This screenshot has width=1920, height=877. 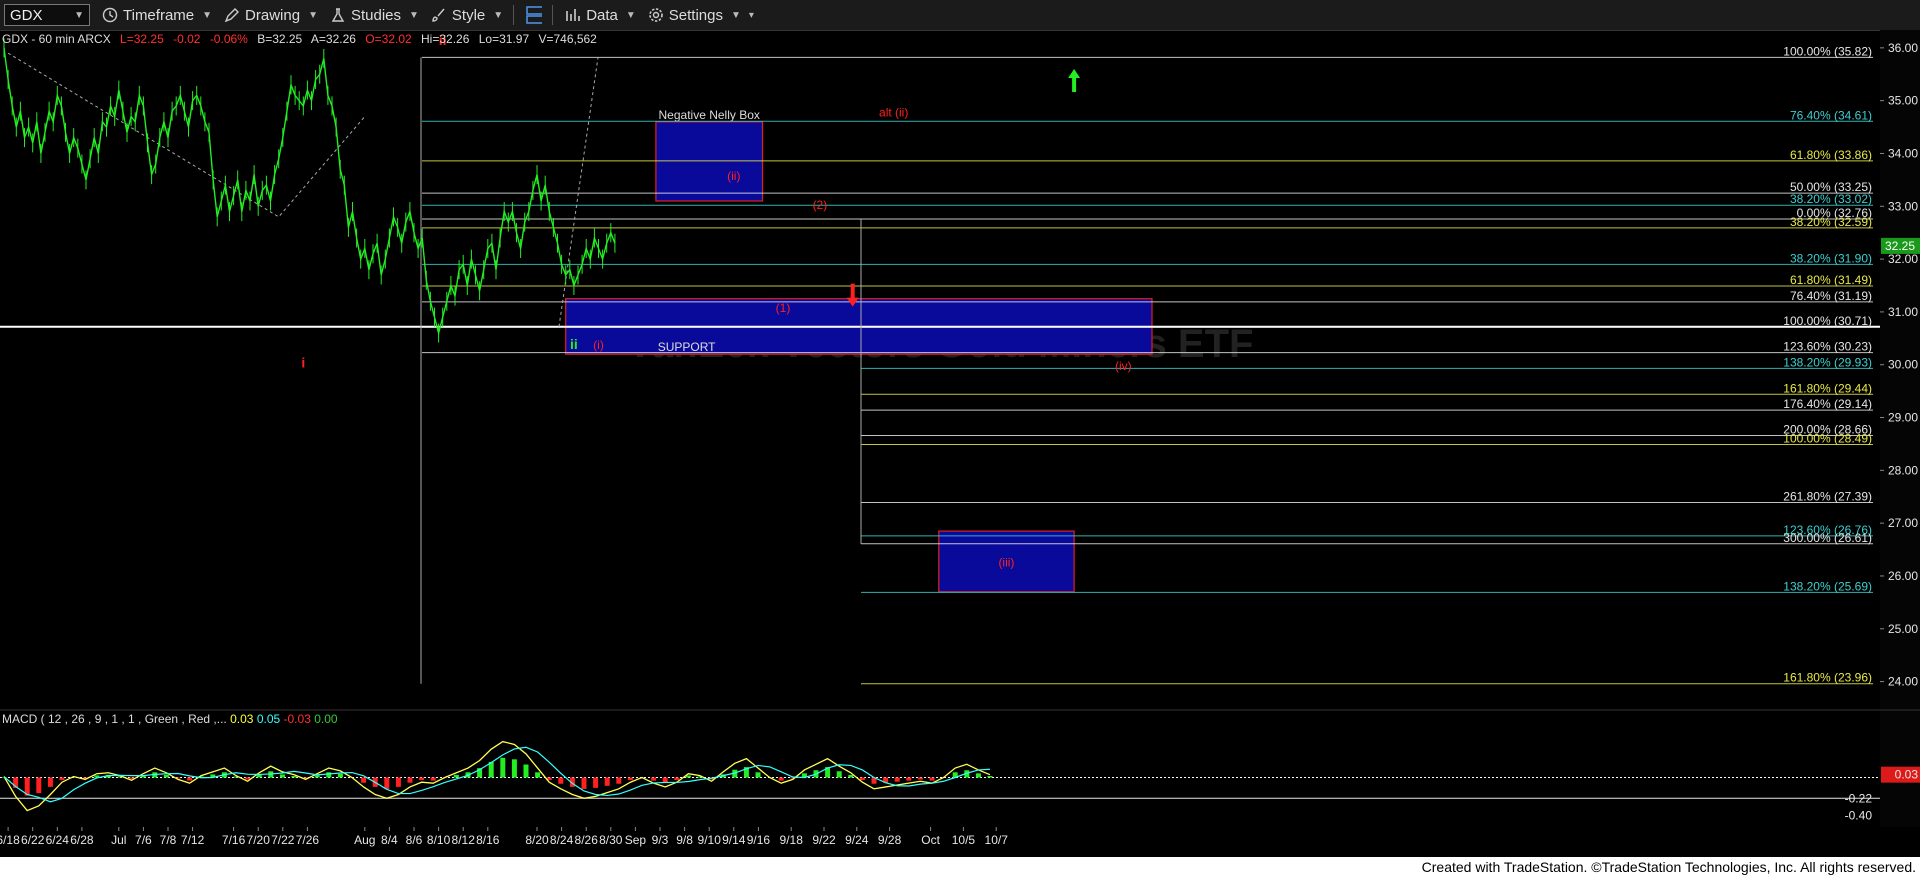 I want to click on fib-level-label: 300.00% (26.61), so click(x=1827, y=538).